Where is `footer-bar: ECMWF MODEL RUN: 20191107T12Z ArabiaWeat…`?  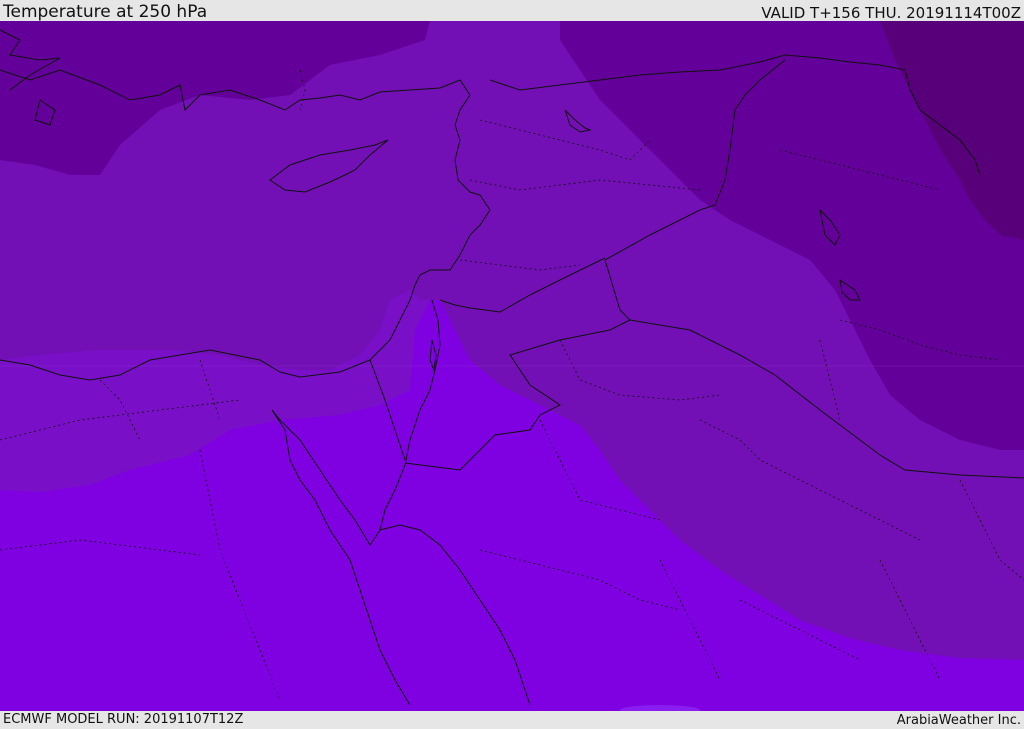 footer-bar: ECMWF MODEL RUN: 20191107T12Z ArabiaWeat… is located at coordinates (512, 720).